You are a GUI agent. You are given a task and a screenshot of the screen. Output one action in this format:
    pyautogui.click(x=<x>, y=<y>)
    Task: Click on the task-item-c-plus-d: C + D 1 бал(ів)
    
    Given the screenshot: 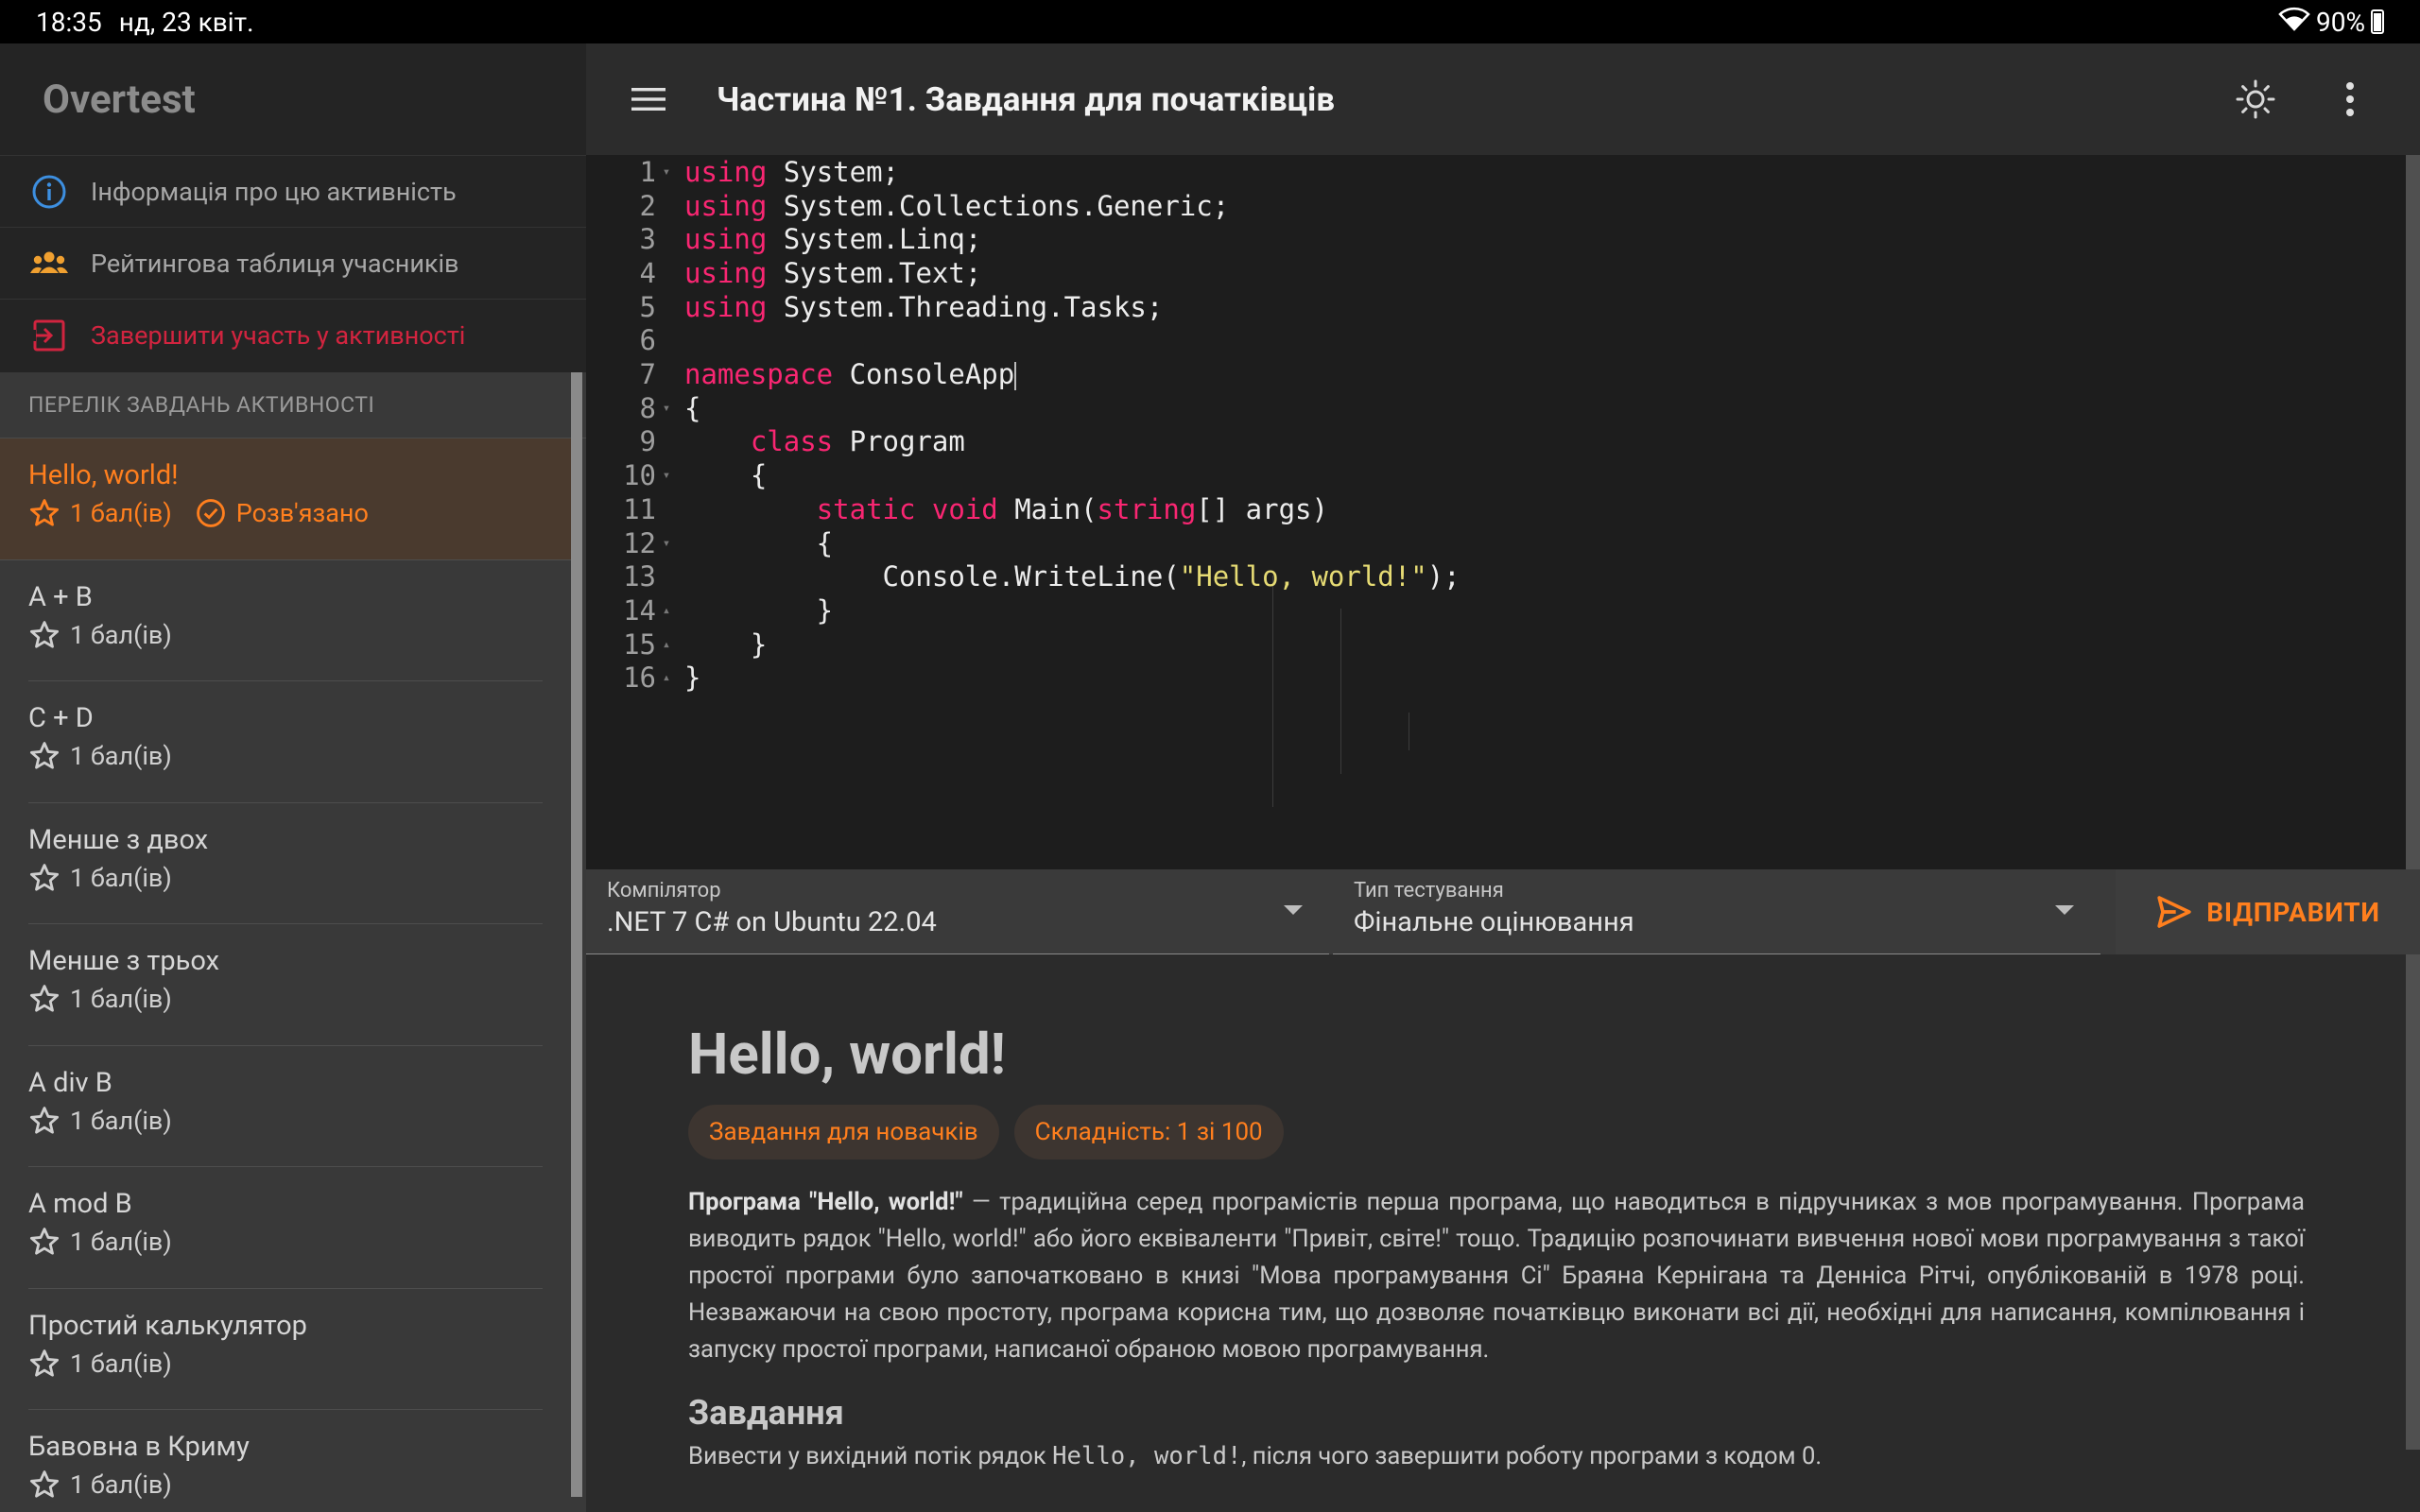 What is the action you would take?
    pyautogui.click(x=286, y=742)
    